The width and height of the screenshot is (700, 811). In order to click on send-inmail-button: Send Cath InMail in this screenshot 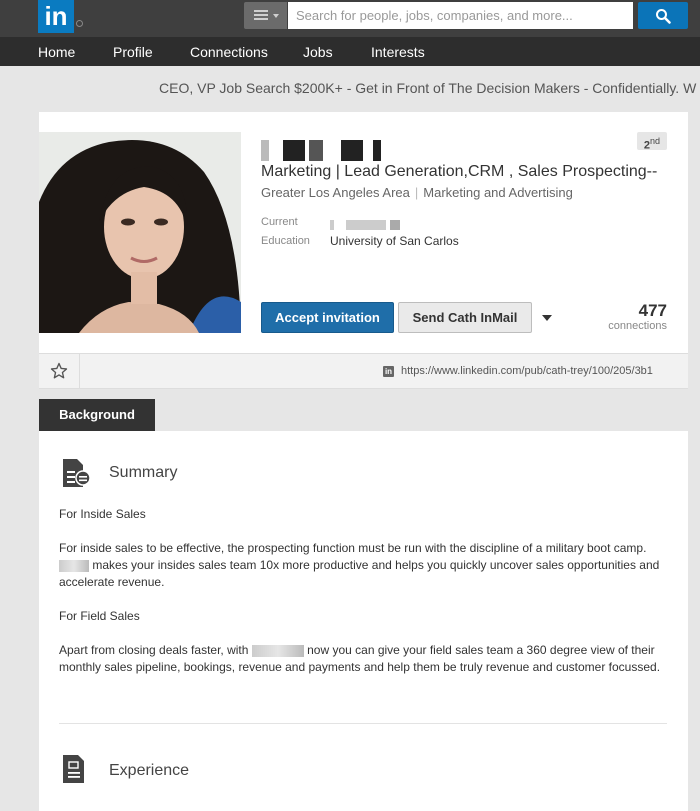, I will do `click(465, 317)`.